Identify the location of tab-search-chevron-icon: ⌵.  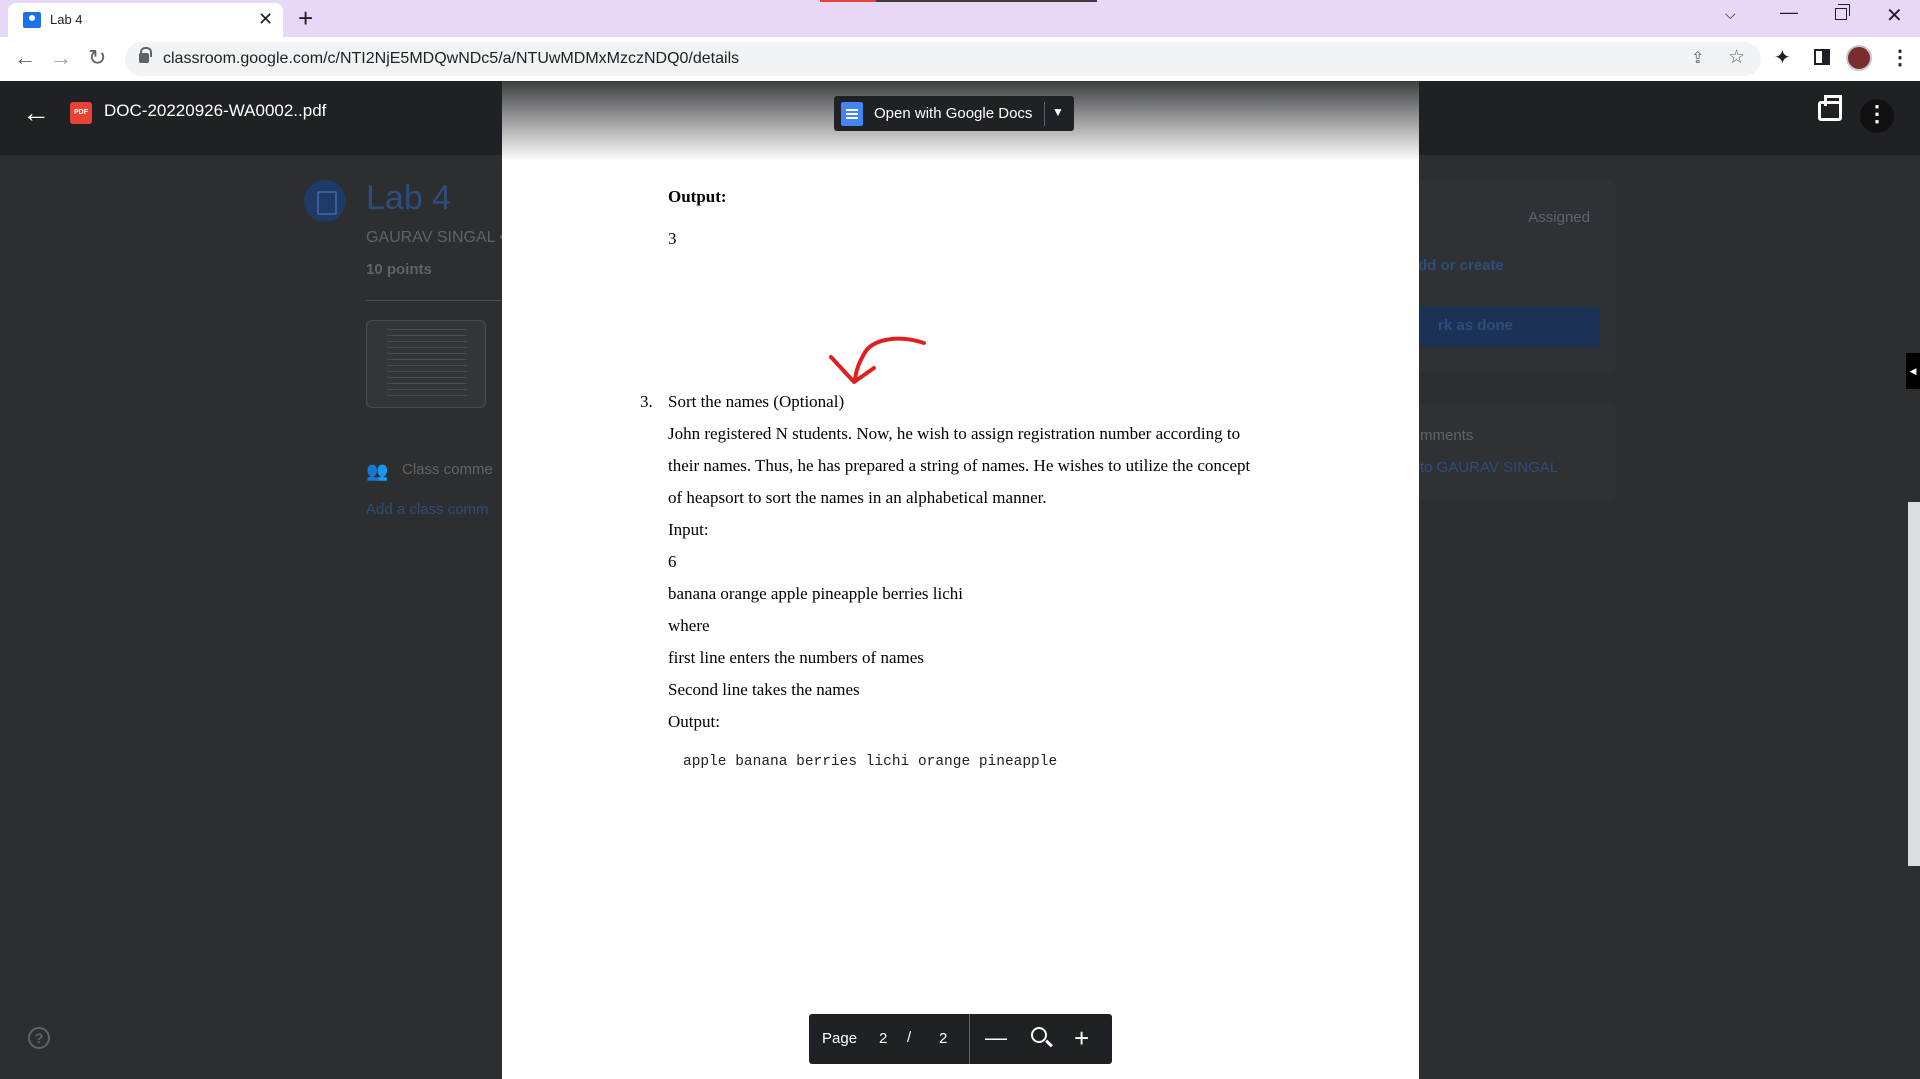
(1730, 14).